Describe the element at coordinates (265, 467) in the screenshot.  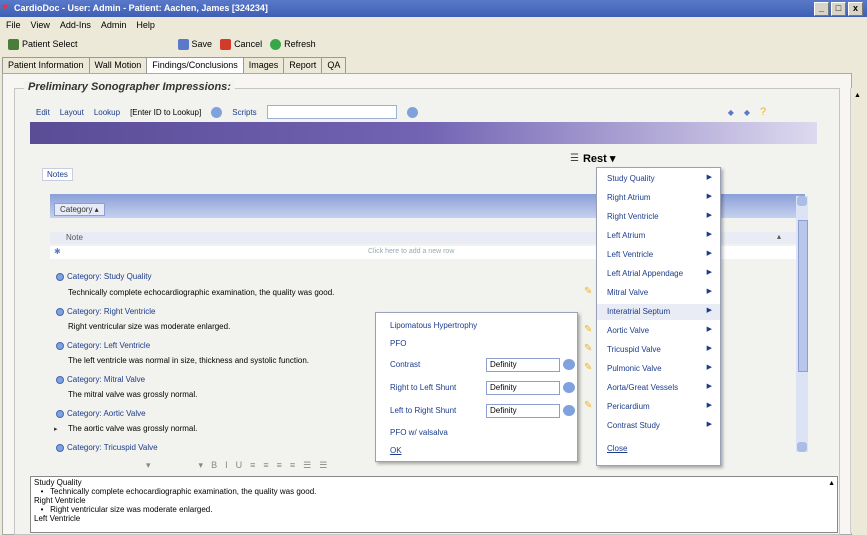
I see `align-center-icon: ≡` at that location.